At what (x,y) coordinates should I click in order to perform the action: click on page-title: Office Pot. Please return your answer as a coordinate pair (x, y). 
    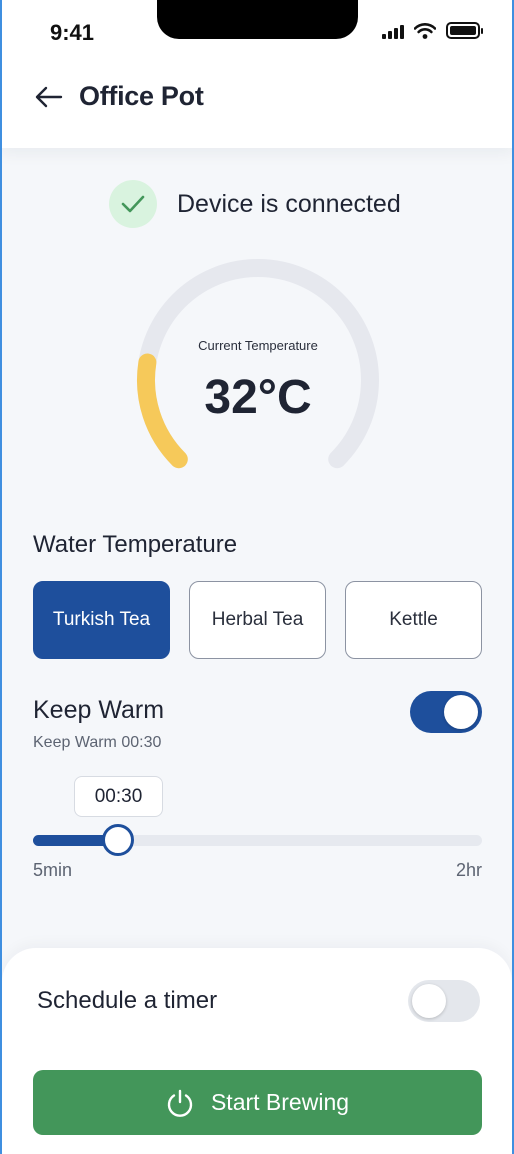
    Looking at the image, I should click on (141, 96).